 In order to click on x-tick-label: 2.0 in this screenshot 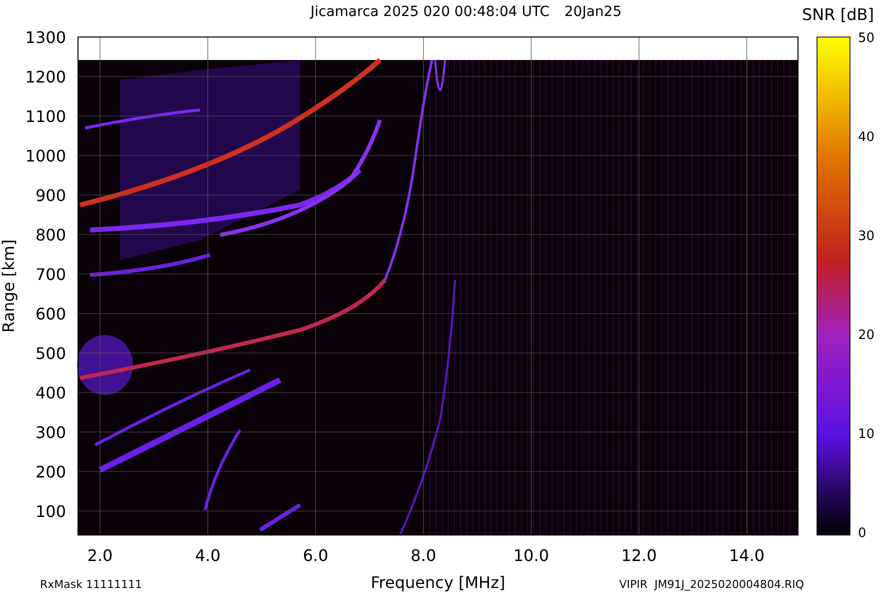, I will do `click(100, 555)`.